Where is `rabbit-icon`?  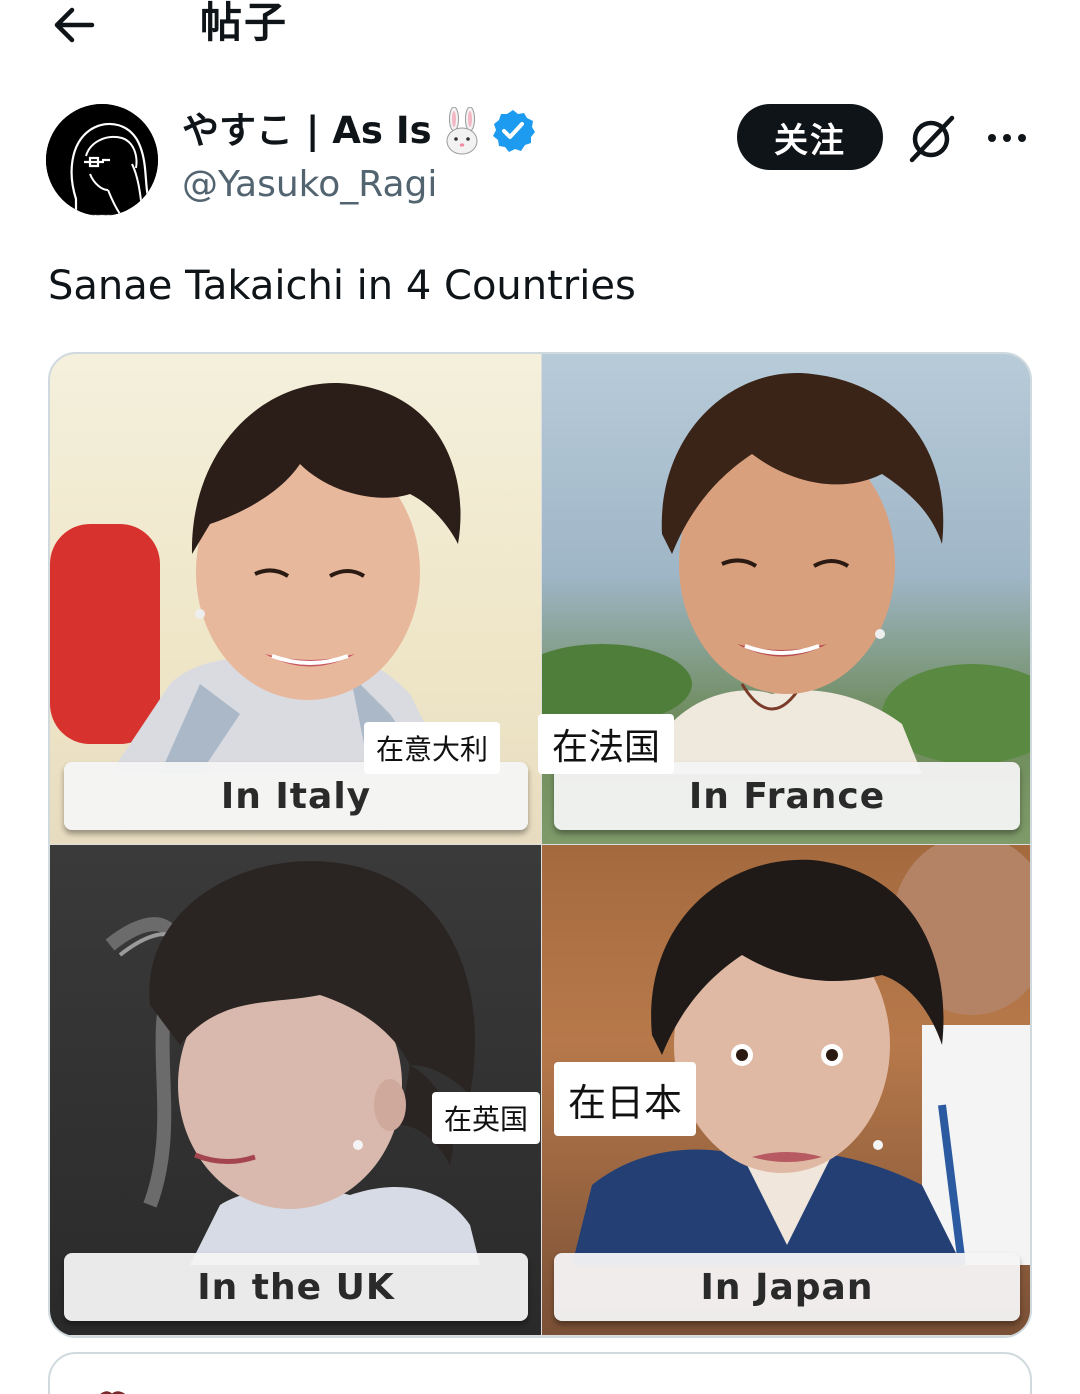 rabbit-icon is located at coordinates (462, 131).